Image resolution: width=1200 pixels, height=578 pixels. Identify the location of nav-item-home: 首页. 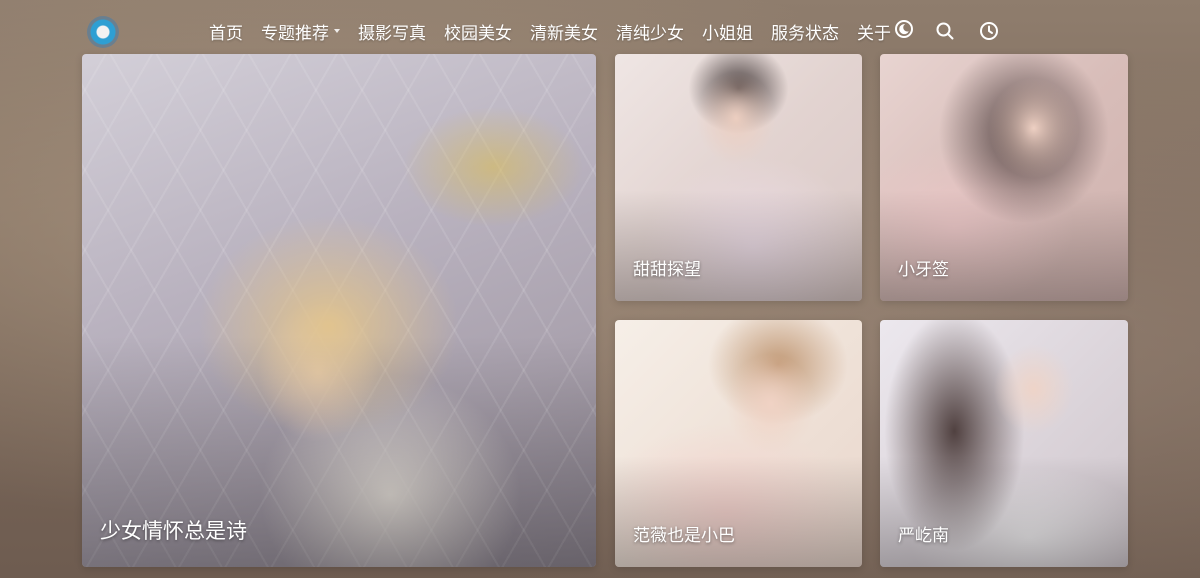
(226, 31).